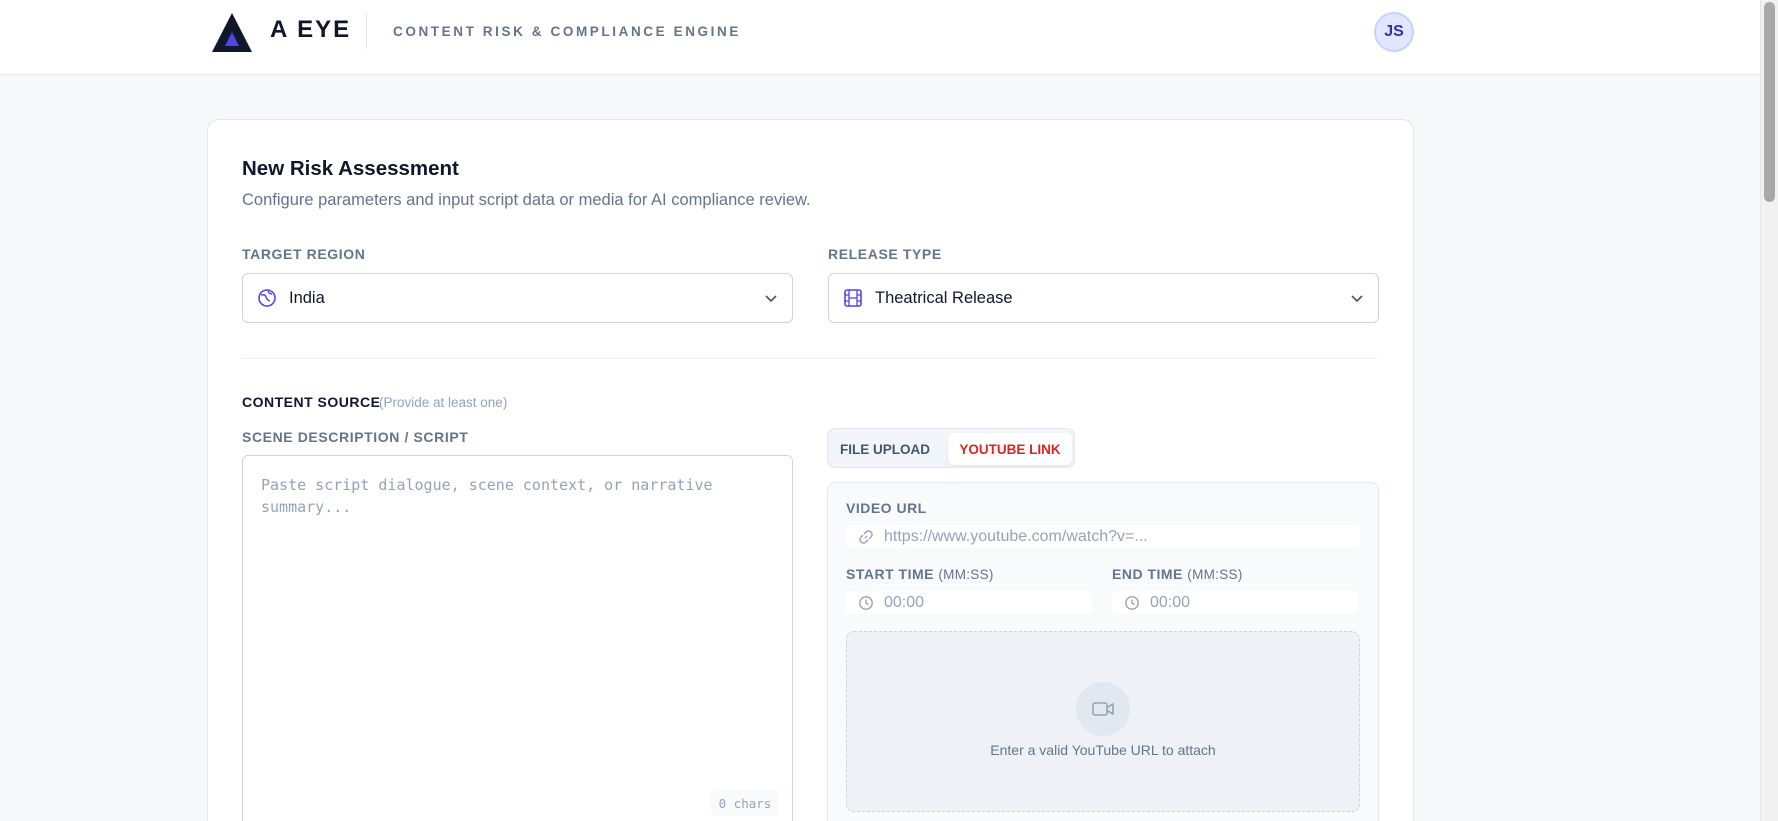 The height and width of the screenshot is (821, 1778). I want to click on video-camera-icon-badge, so click(1103, 709).